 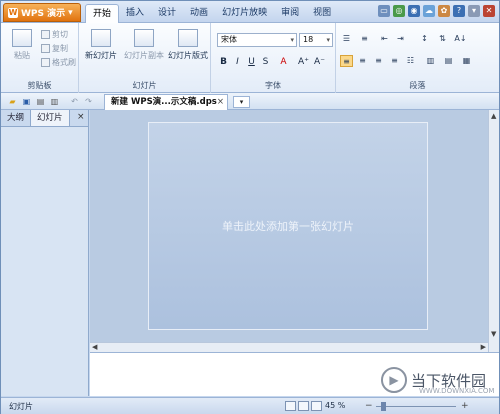 I want to click on watermark-url: WWW.DOWNXIA.COM, so click(x=457, y=391).